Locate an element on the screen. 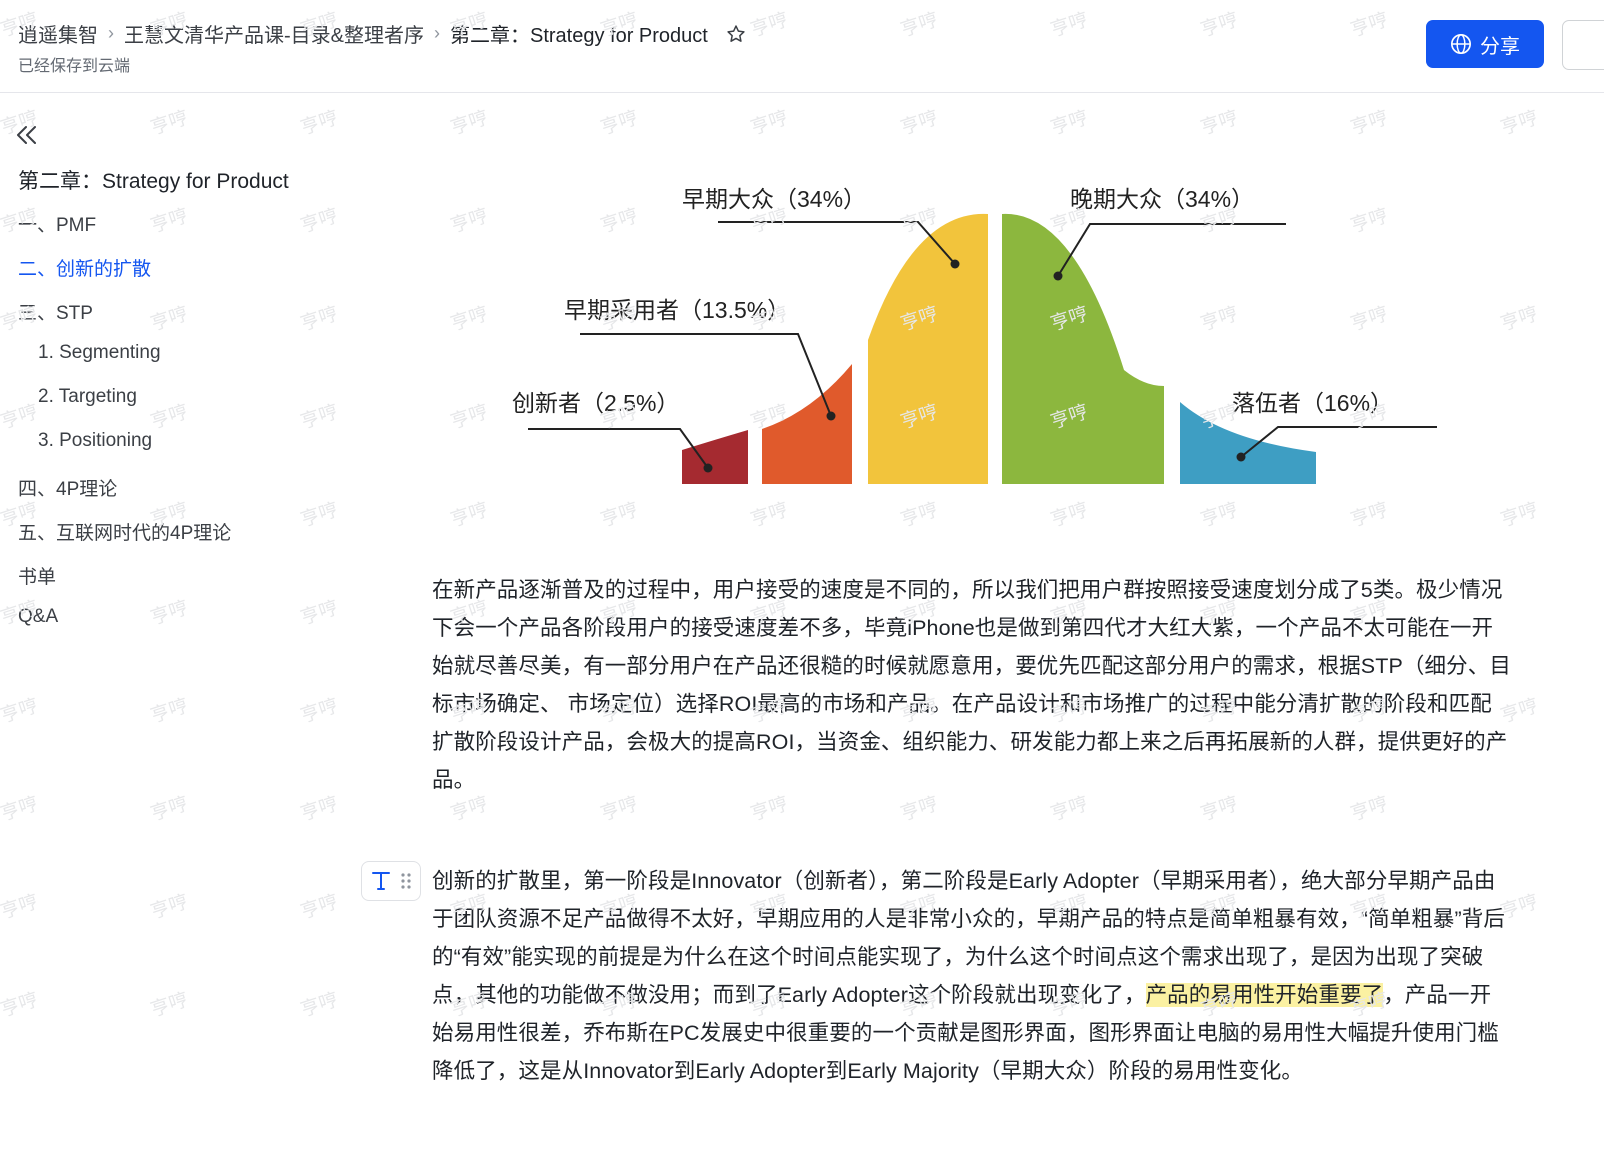 The width and height of the screenshot is (1604, 1170). label-innovators: 创新者（2.5%） is located at coordinates (595, 403).